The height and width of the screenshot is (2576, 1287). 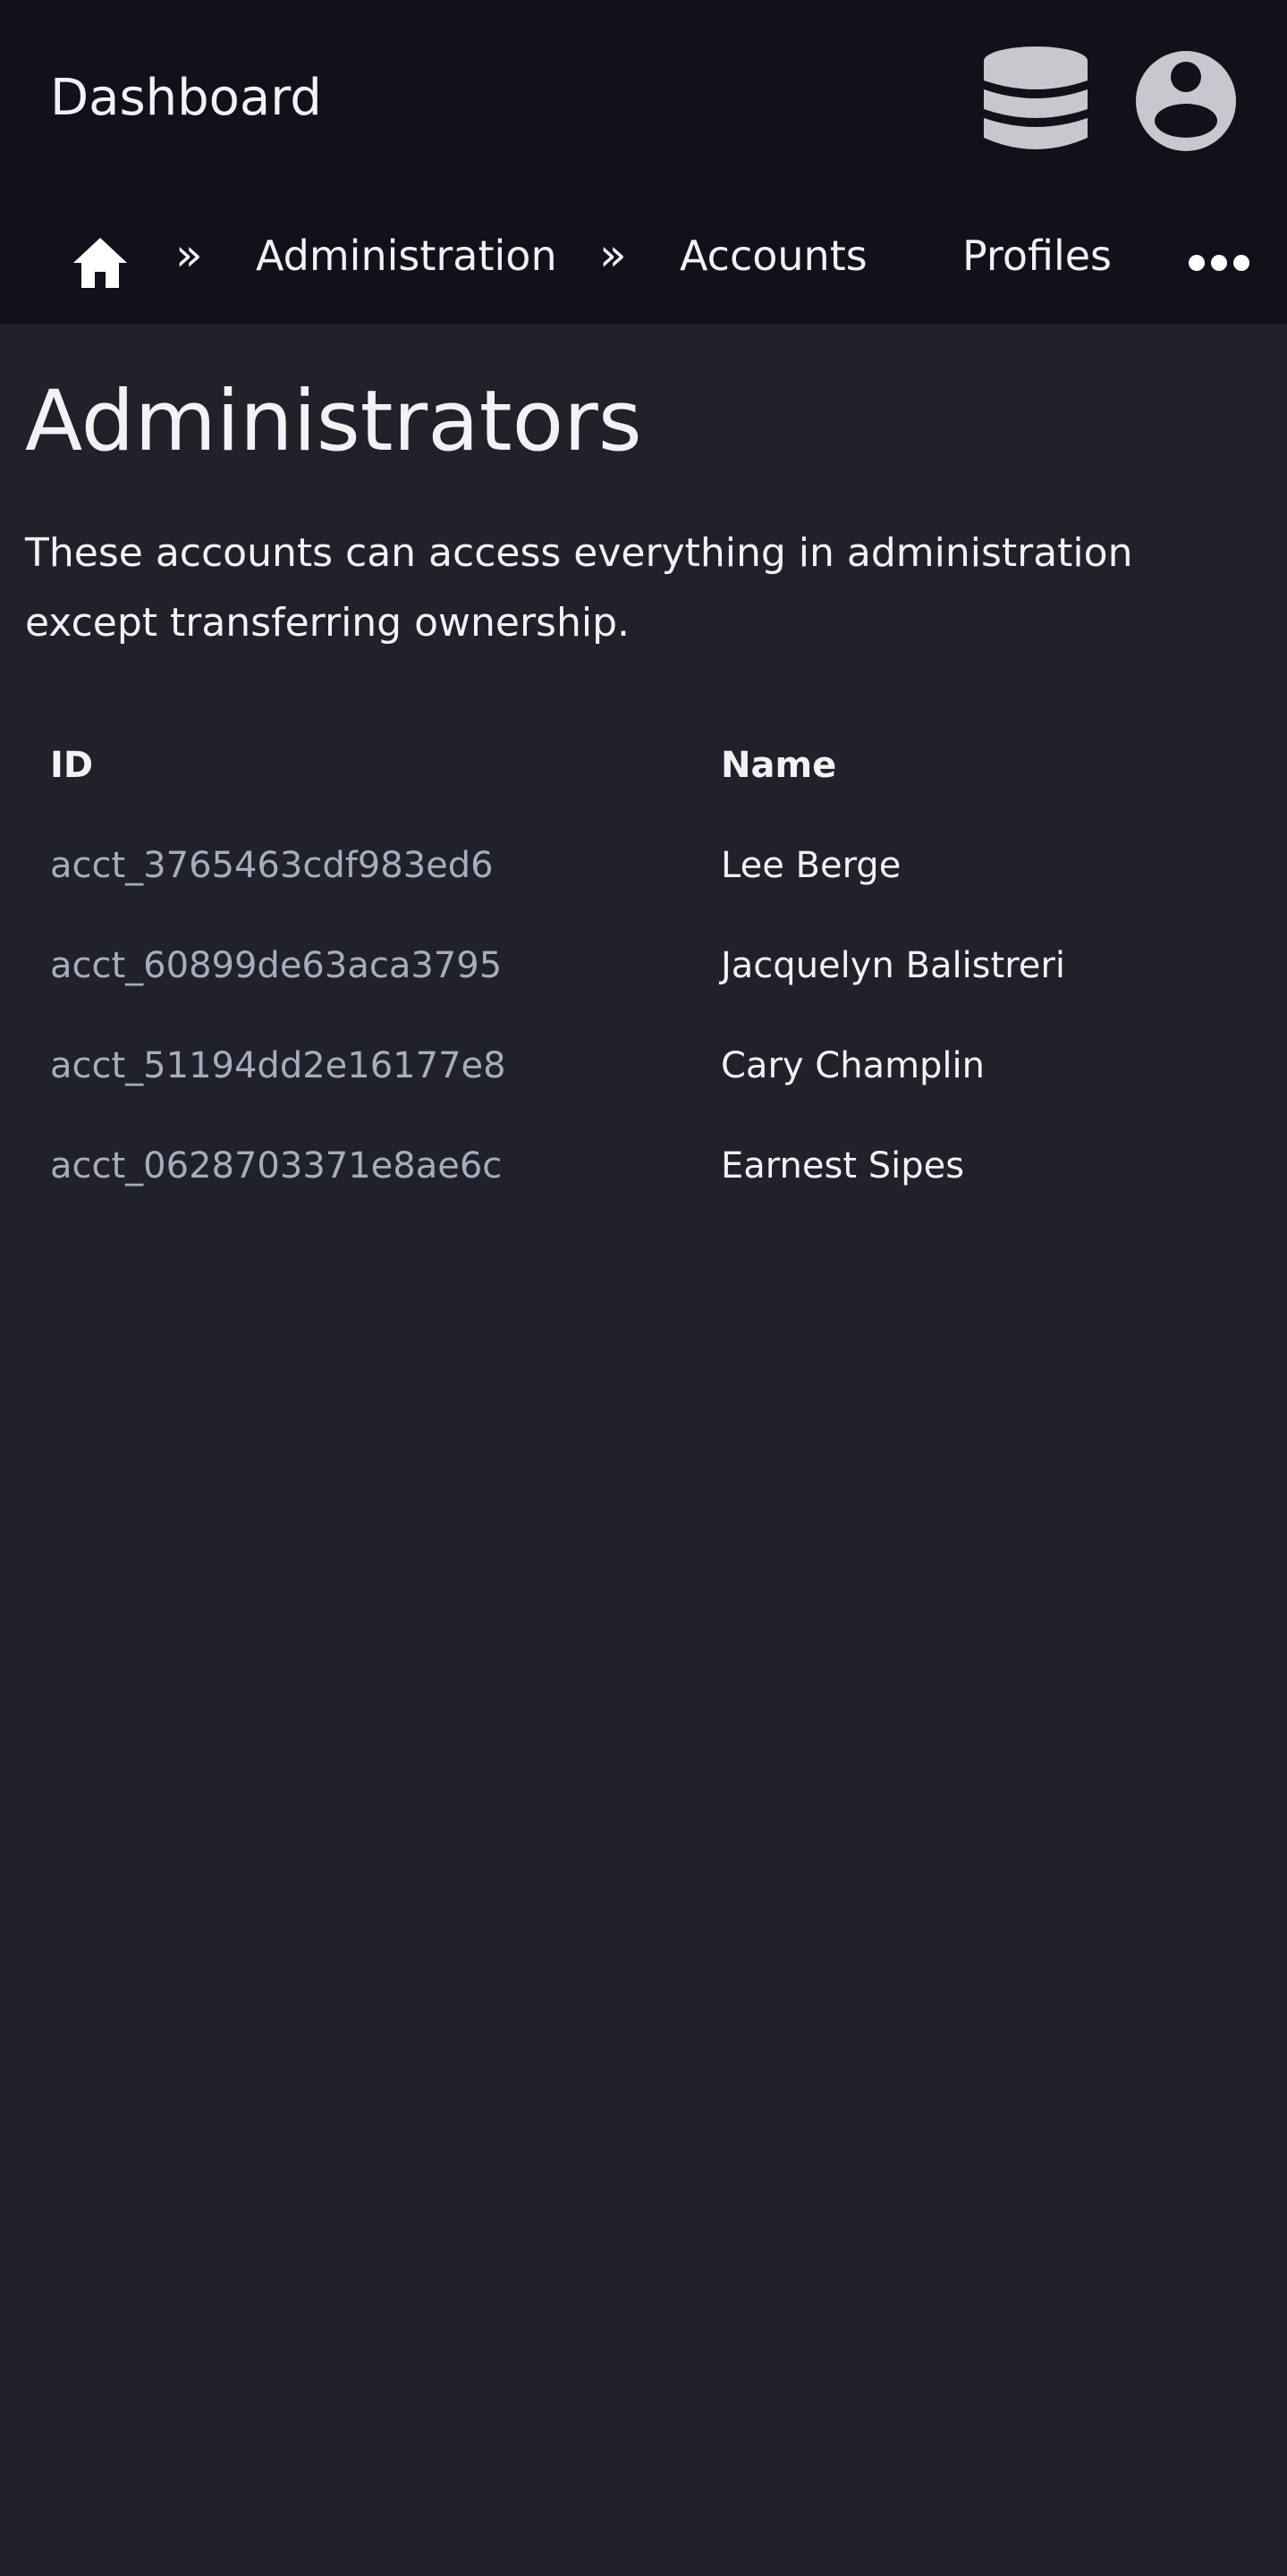 I want to click on table-row: acct_3765463cdf983ed6 Lee Berge, so click(x=643, y=865).